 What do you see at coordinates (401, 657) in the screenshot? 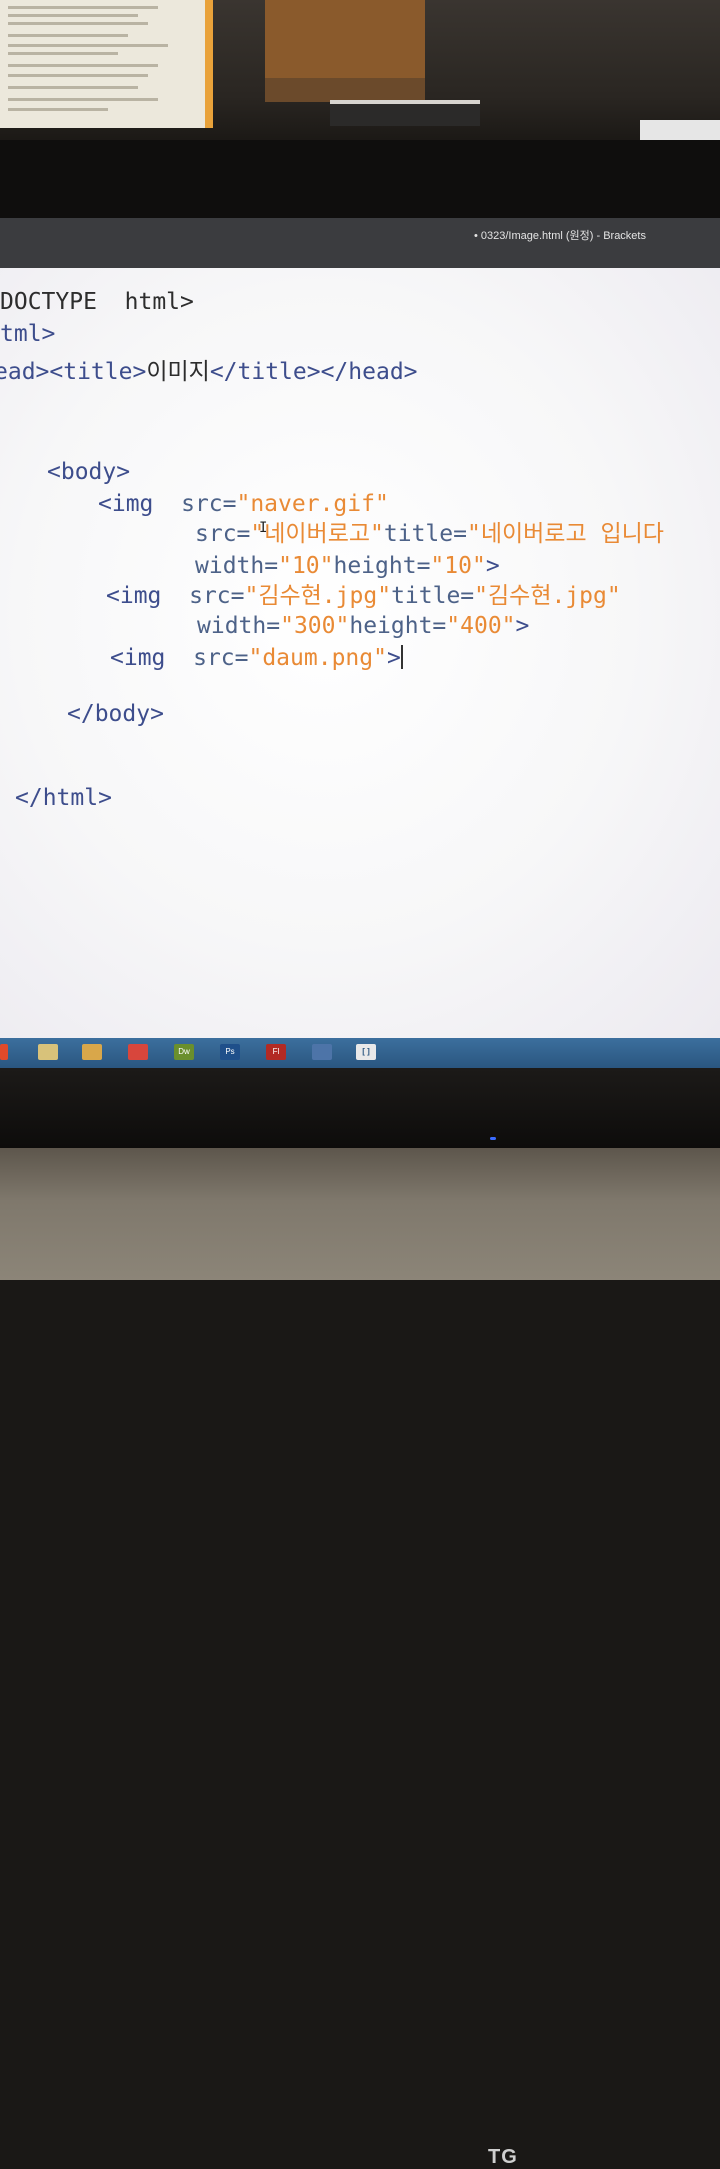
I see `caret` at bounding box center [401, 657].